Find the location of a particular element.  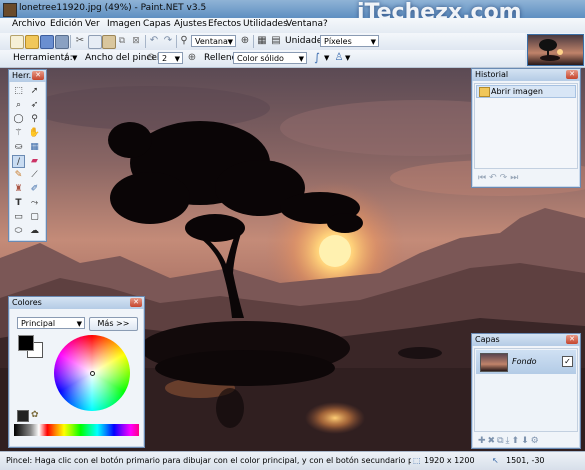

text-tool-icon: T is located at coordinates (18, 203).